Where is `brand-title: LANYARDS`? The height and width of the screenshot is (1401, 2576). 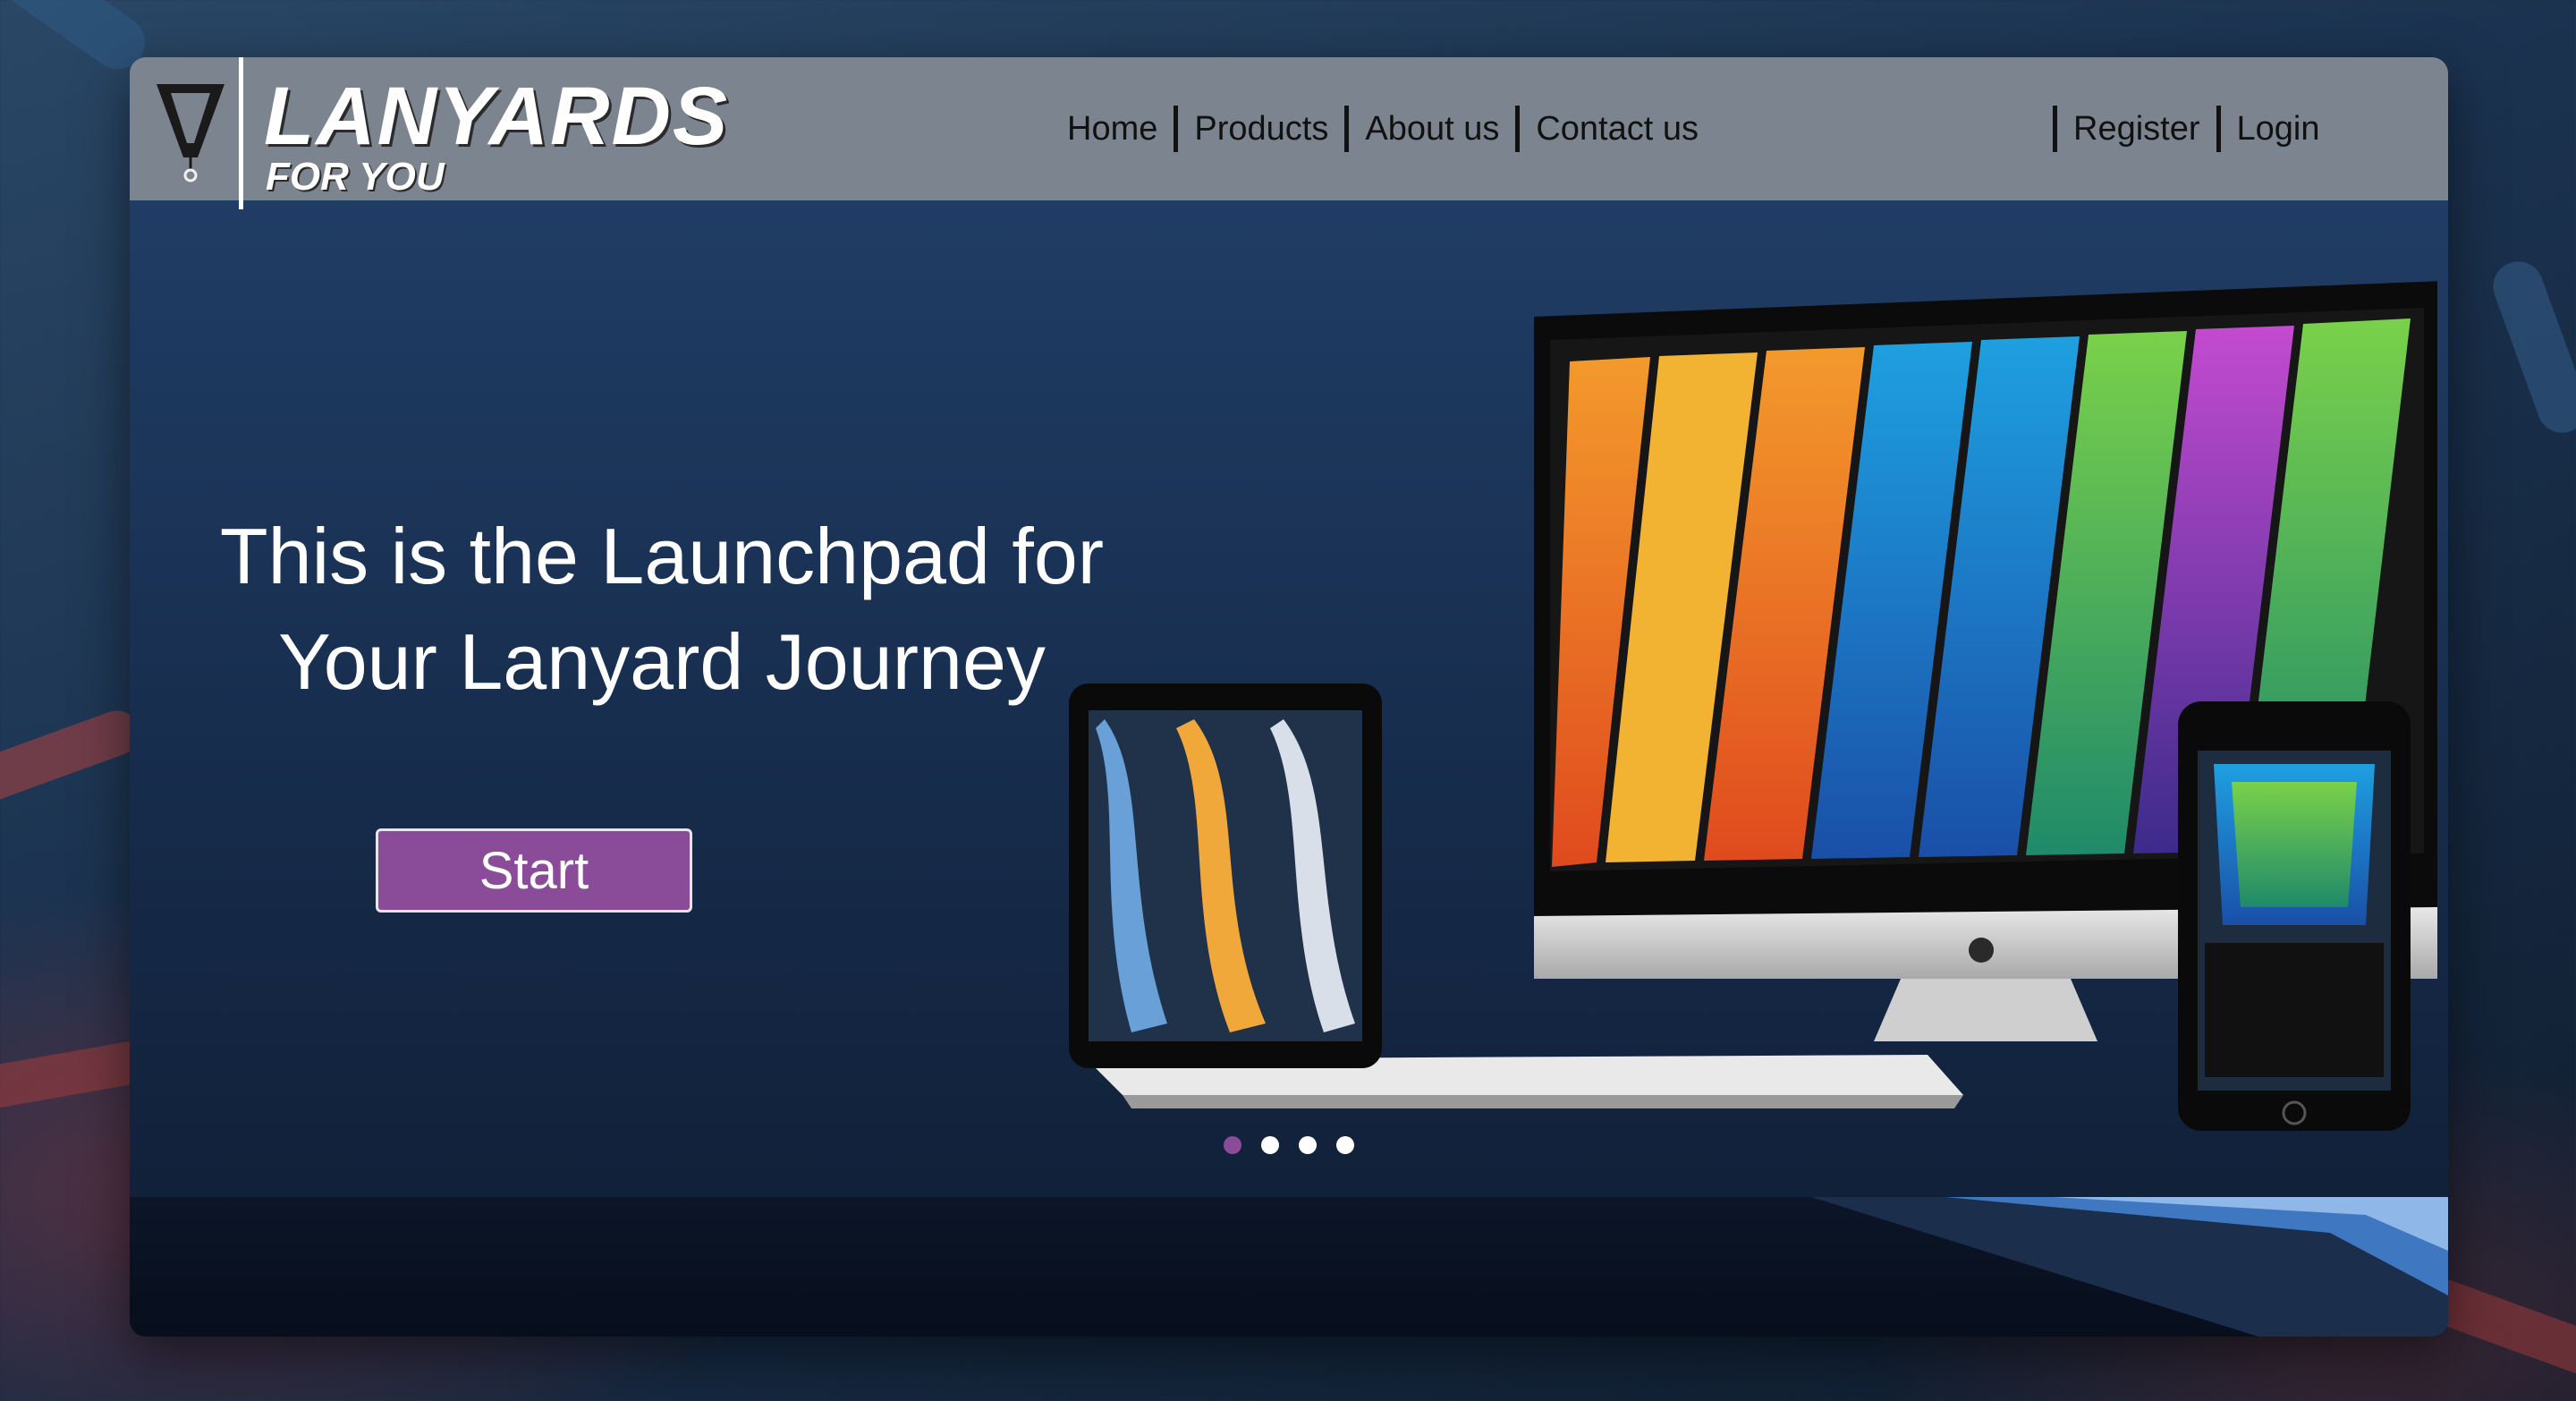 brand-title: LANYARDS is located at coordinates (496, 116).